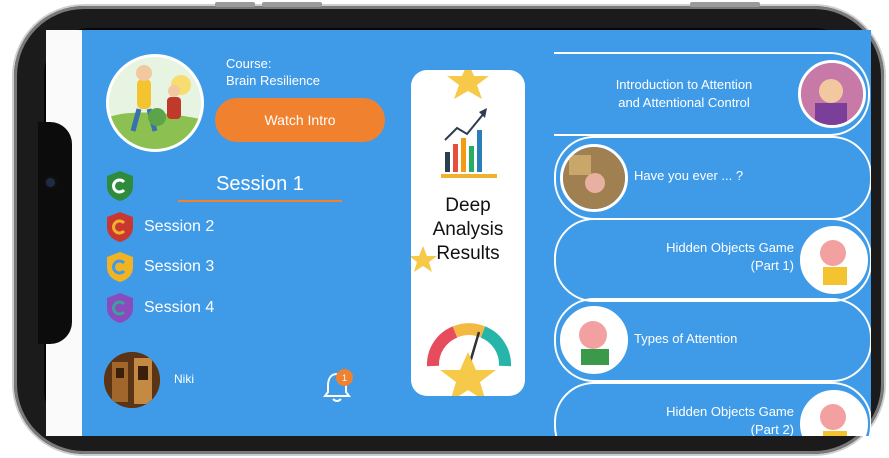 The image size is (889, 458). I want to click on current-session-title: Session 1, so click(260, 184).